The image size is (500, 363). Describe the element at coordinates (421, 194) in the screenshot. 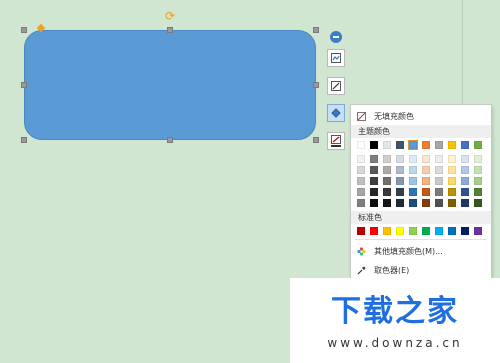

I see `fill-color-menu: 无填充颜色 主题颜色 标准色 其他填充颜色(M)... 取色器(E)` at that location.